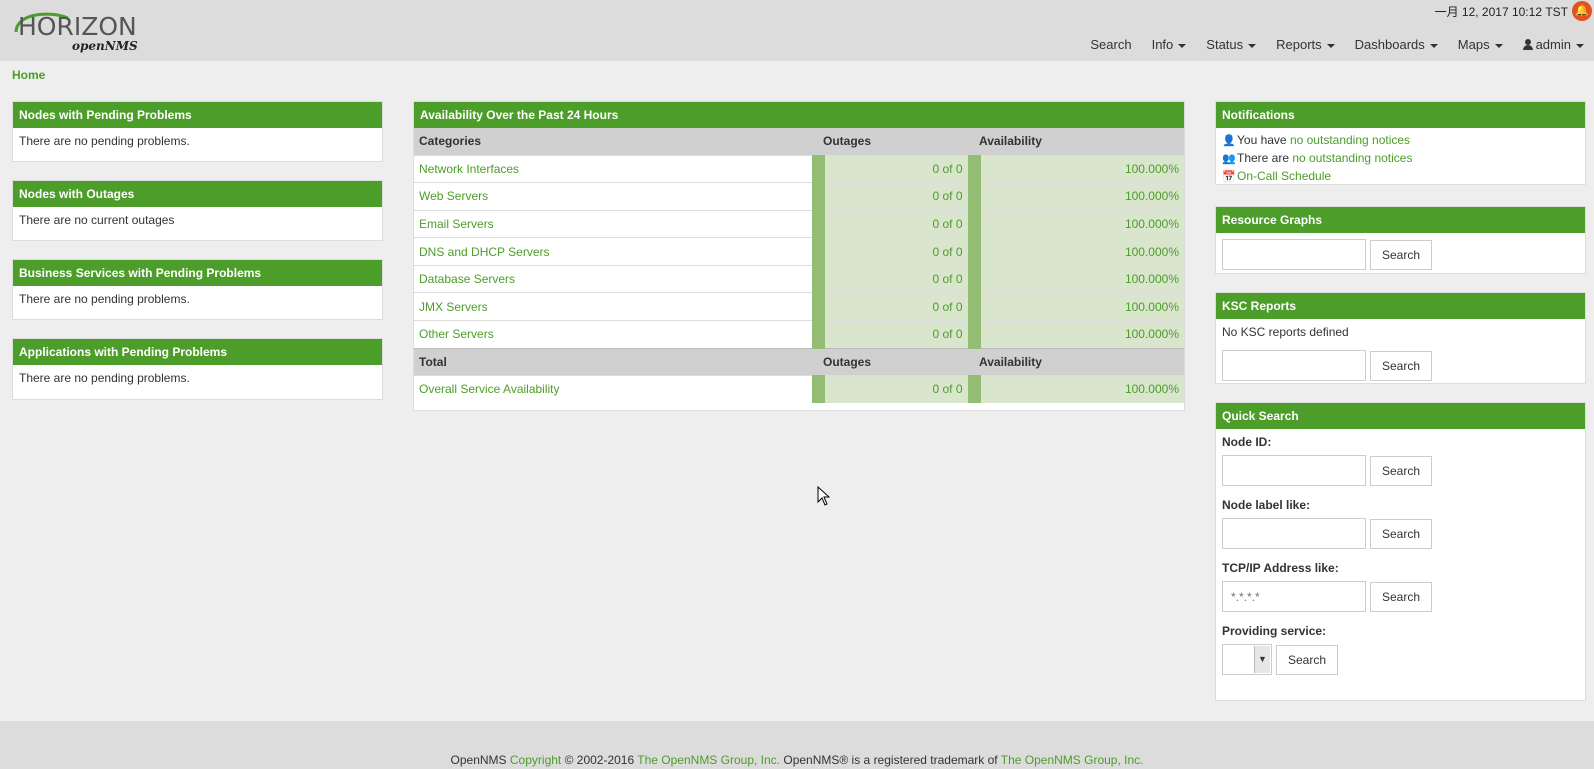 The width and height of the screenshot is (1594, 769). I want to click on chevron-down-icon: ▼, so click(1262, 659).